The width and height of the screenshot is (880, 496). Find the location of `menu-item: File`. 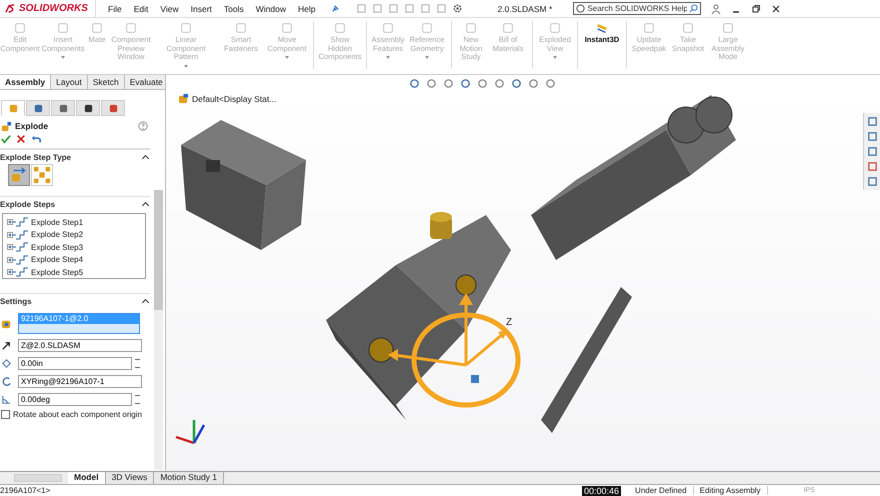

menu-item: File is located at coordinates (115, 9).